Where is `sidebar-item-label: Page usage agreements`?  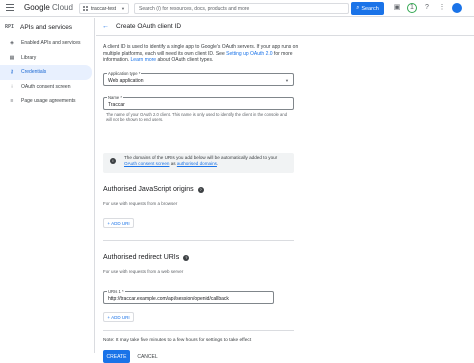 sidebar-item-label: Page usage agreements is located at coordinates (48, 101).